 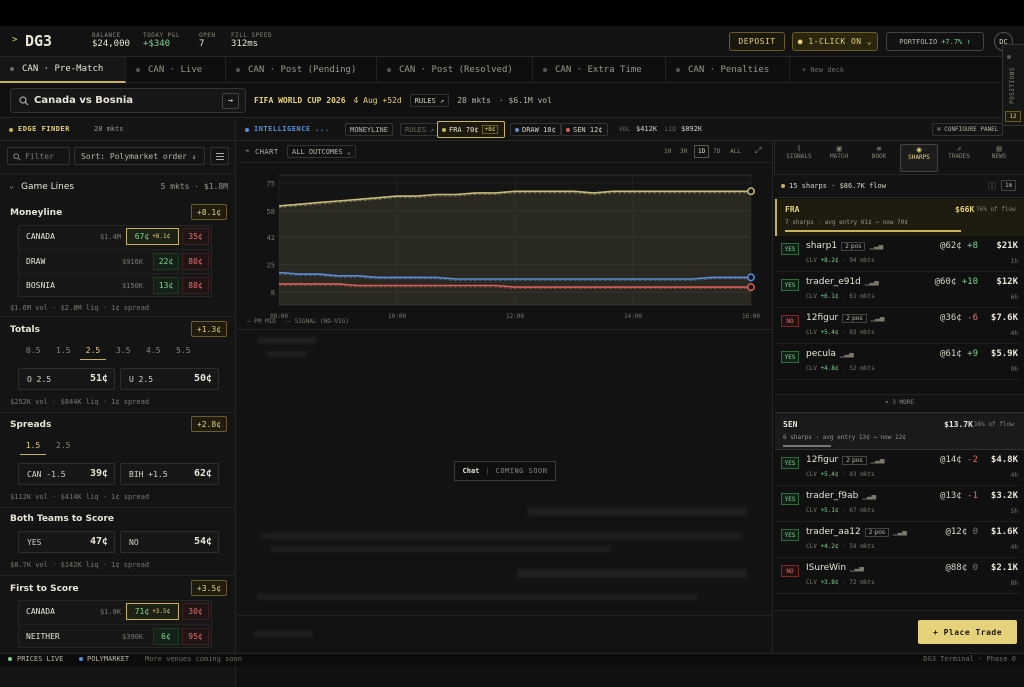 What do you see at coordinates (63, 350) in the screenshot?
I see `totals-line-option: 1.5` at bounding box center [63, 350].